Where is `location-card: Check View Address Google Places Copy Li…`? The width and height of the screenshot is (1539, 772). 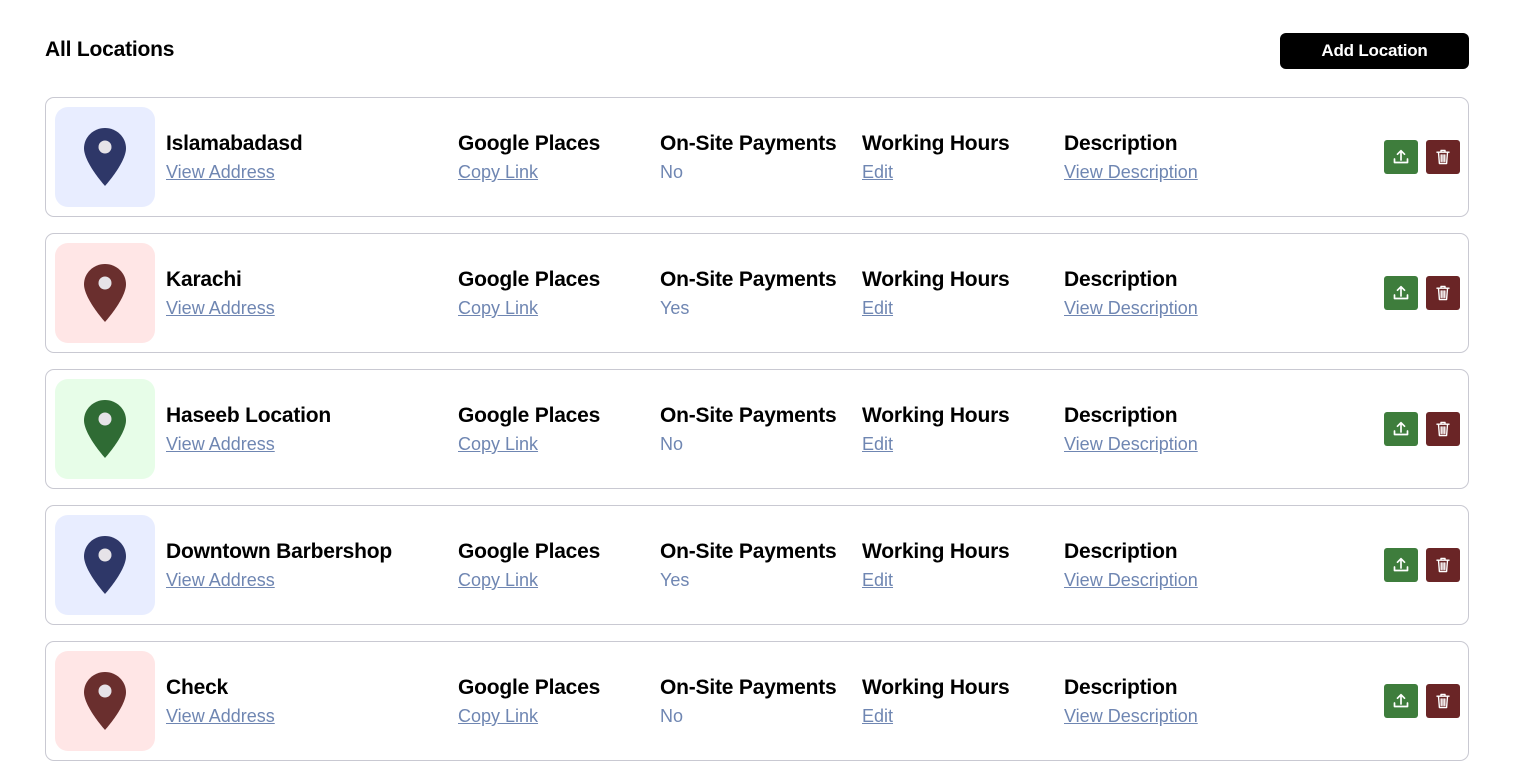
location-card: Check View Address Google Places Copy Li… is located at coordinates (757, 701).